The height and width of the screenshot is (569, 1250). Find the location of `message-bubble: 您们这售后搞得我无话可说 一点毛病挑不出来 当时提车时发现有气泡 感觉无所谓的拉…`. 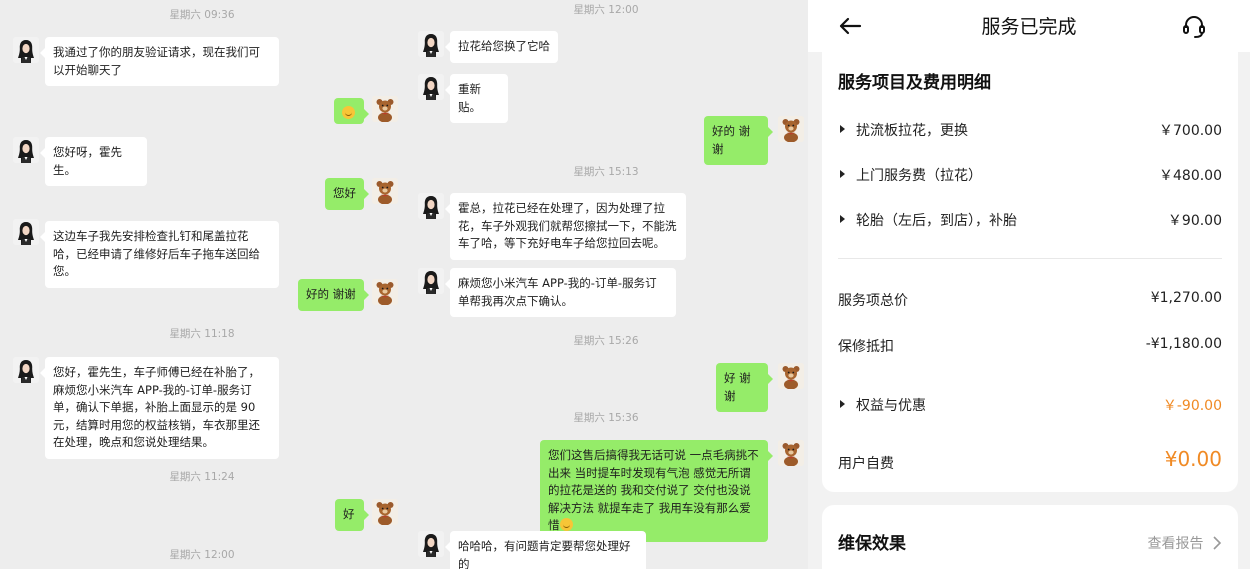

message-bubble: 您们这售后搞得我无话可说 一点毛病挑不出来 当时提车时发现有气泡 感觉无所谓的拉… is located at coordinates (656, 491).